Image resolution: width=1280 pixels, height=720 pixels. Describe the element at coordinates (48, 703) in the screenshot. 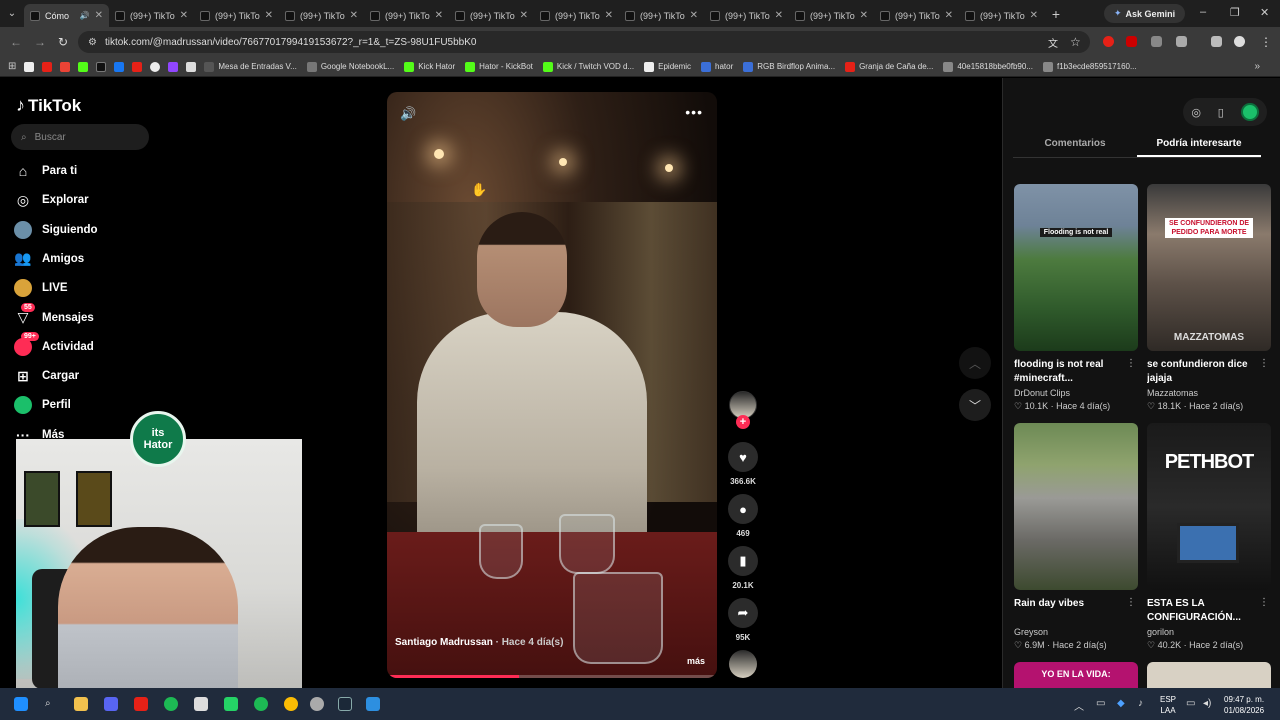

I see `search-icon: ⌕` at that location.